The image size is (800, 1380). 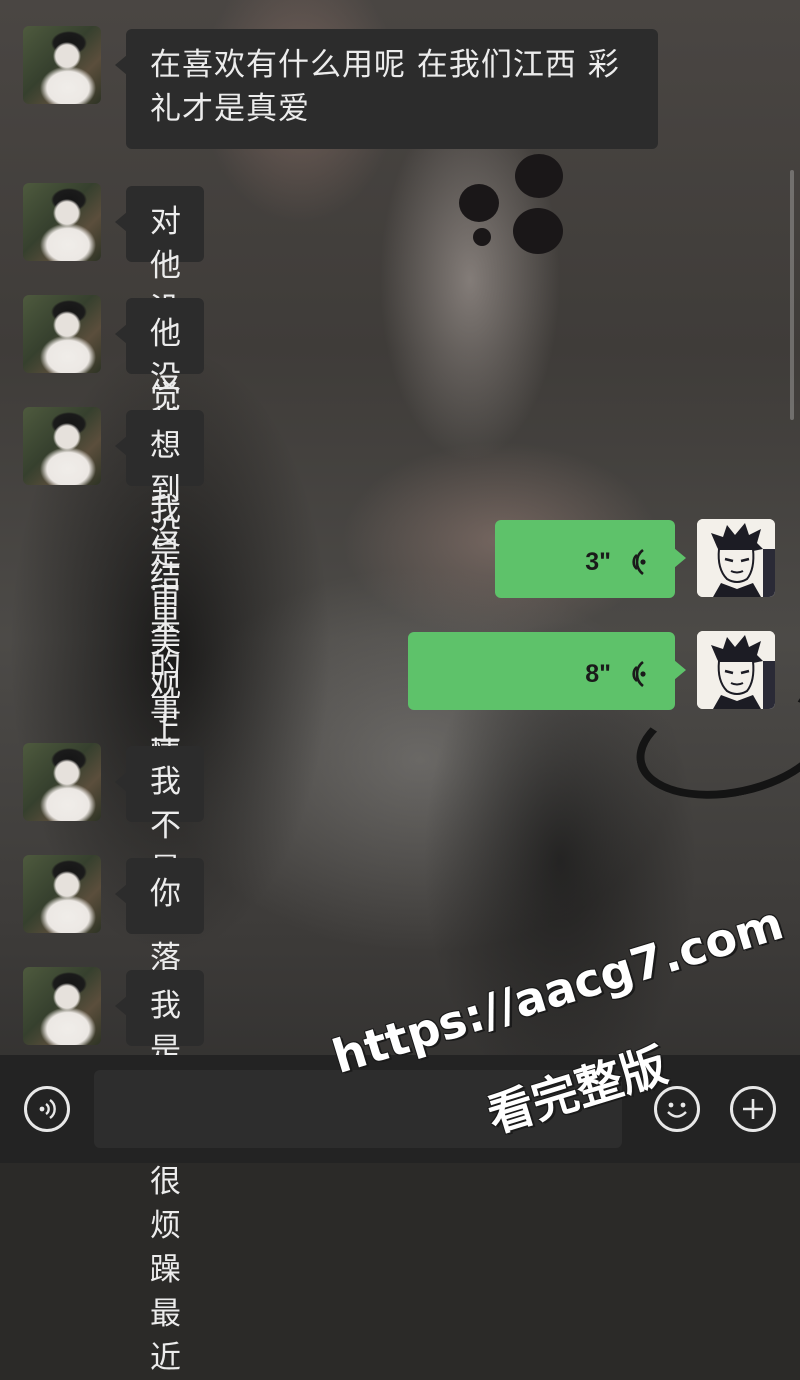 What do you see at coordinates (230, 109) in the screenshot?
I see `message-text-line: 礼才是真爱` at bounding box center [230, 109].